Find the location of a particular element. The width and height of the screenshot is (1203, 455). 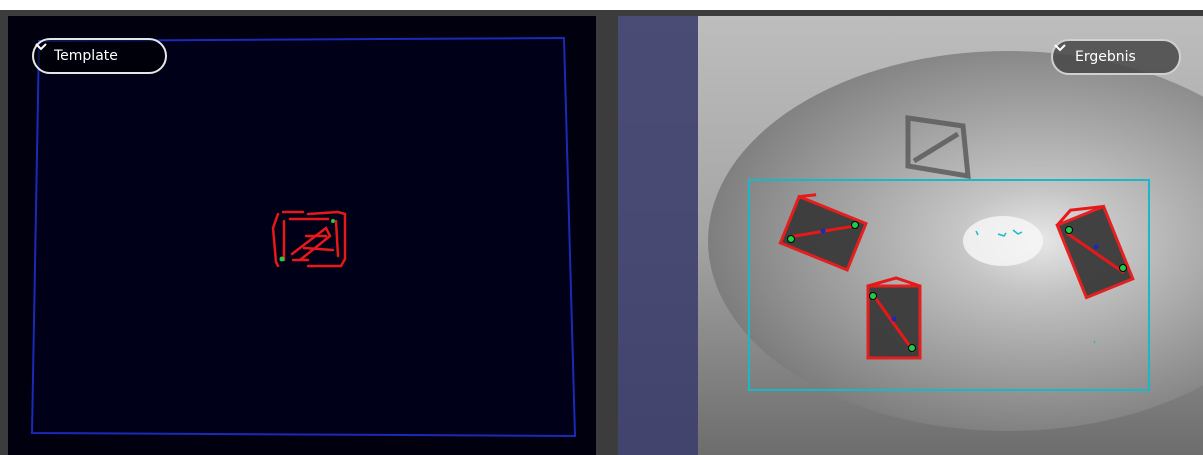

template-dropdown-label: Template is located at coordinates (86, 56).